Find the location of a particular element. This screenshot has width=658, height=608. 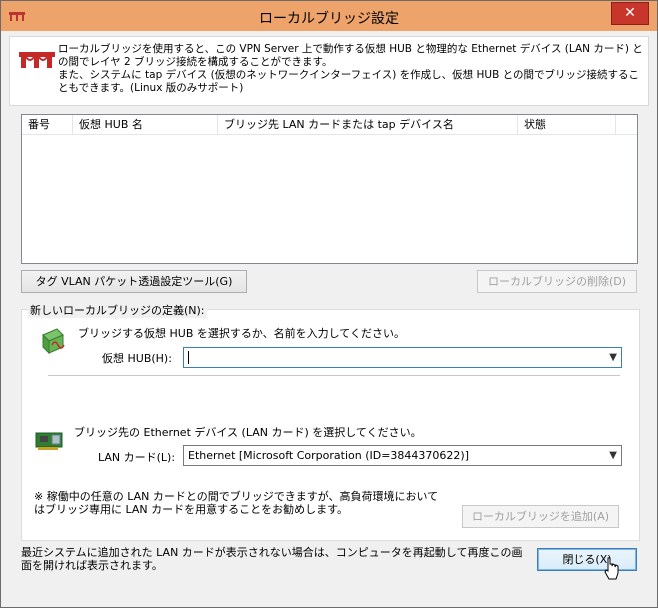

hub-prompt: ブリッジする仮想 HUB を選択するか、名前を入力してください。 is located at coordinates (241, 333).